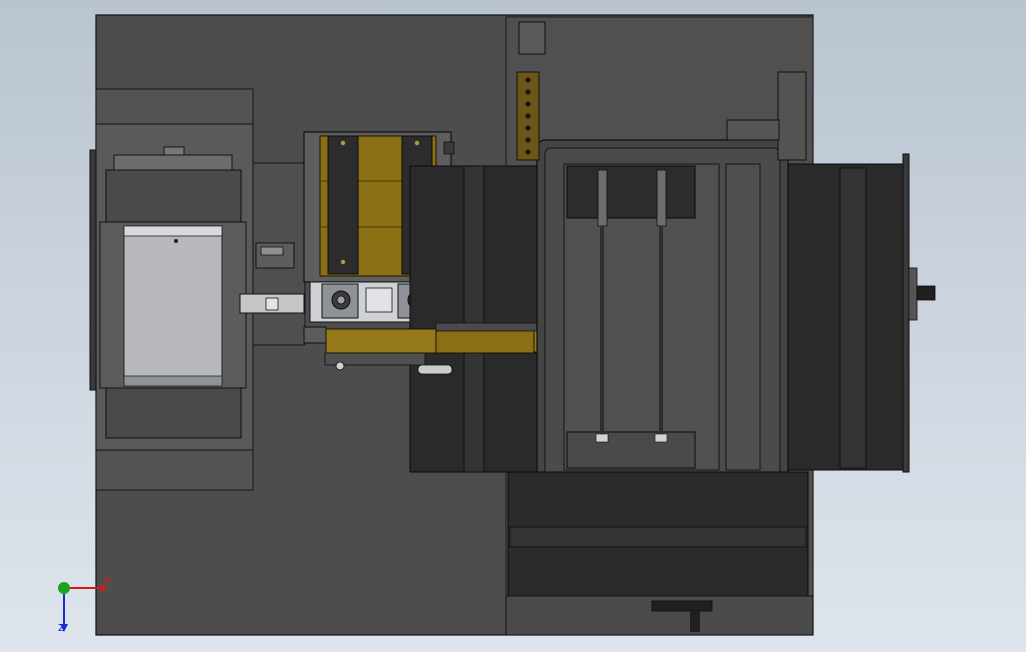 The height and width of the screenshot is (652, 1026). I want to click on right-bracket, so click(792, 116).